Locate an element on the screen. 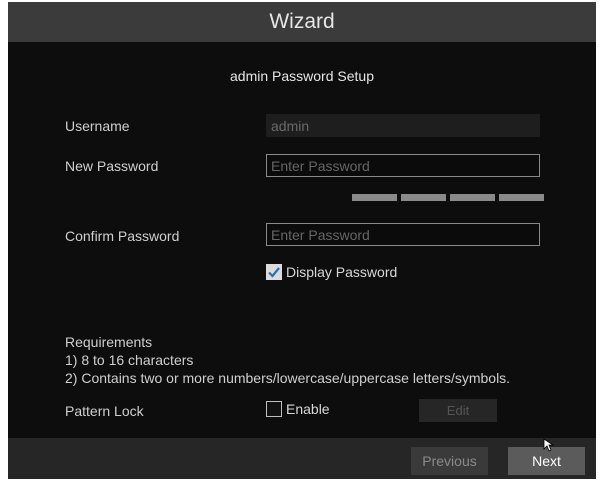 This screenshot has width=603, height=481. pattern-lock-enable-checkbox: Enable is located at coordinates (298, 409).